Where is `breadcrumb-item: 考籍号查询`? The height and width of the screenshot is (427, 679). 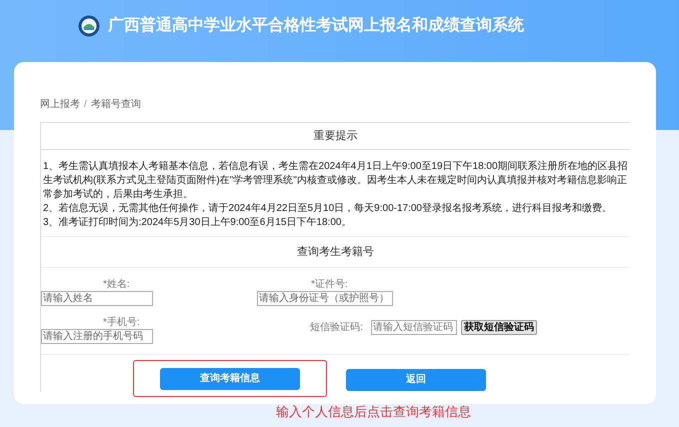
breadcrumb-item: 考籍号查询 is located at coordinates (115, 105).